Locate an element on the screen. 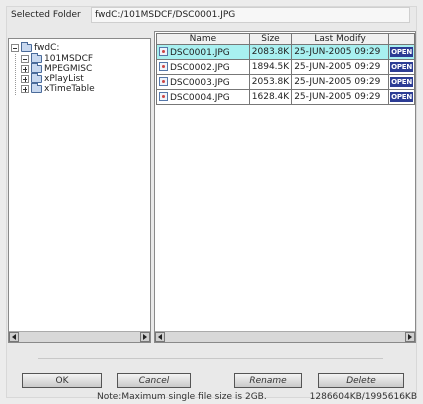 The image size is (423, 404). file-name: DSC0004.JPG is located at coordinates (200, 97).